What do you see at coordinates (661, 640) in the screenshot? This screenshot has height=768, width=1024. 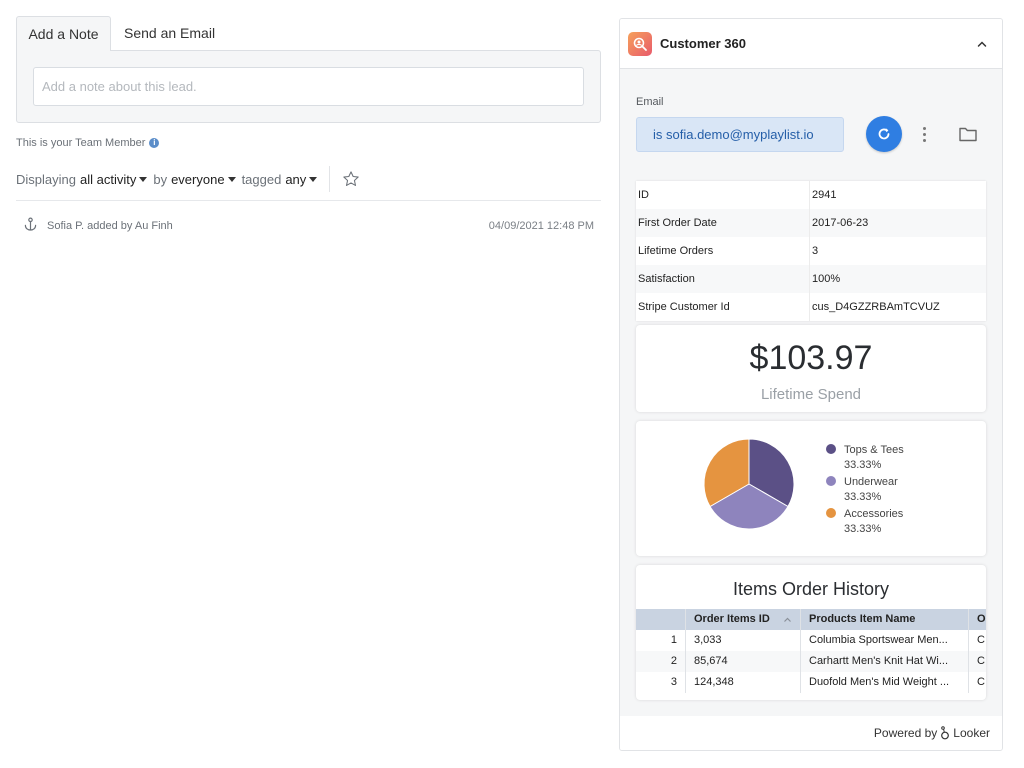 I see `row-index: 1` at bounding box center [661, 640].